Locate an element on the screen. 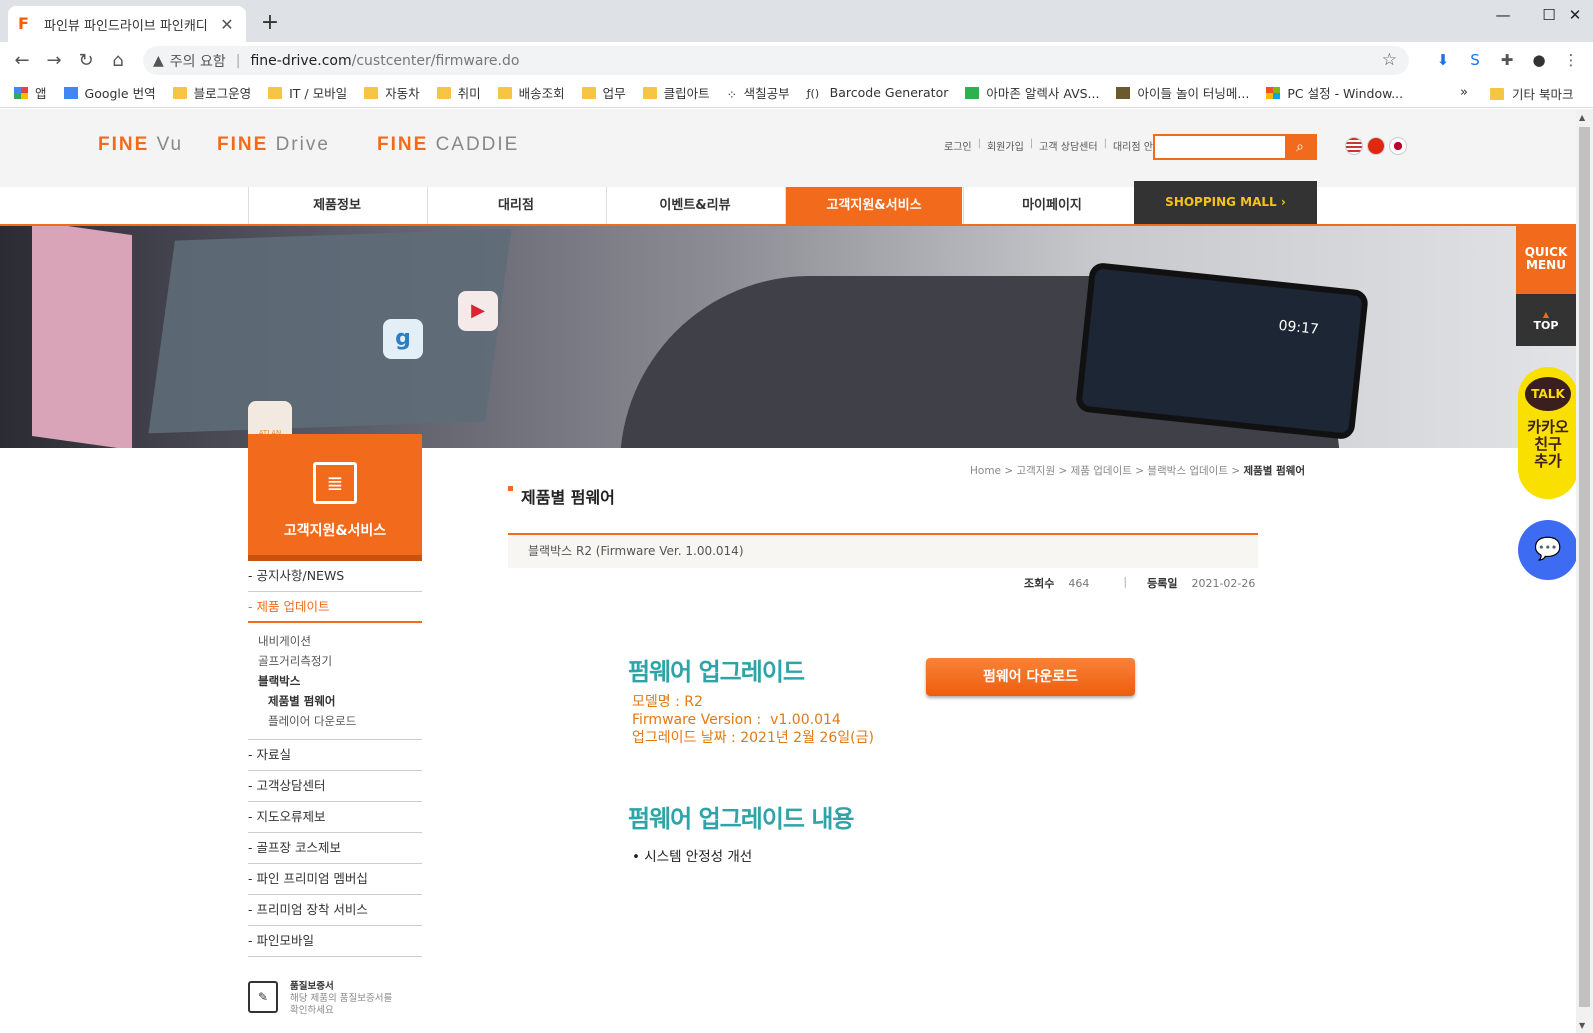 Image resolution: width=1593 pixels, height=1033 pixels. nav-products: 제품정보 is located at coordinates (336, 205).